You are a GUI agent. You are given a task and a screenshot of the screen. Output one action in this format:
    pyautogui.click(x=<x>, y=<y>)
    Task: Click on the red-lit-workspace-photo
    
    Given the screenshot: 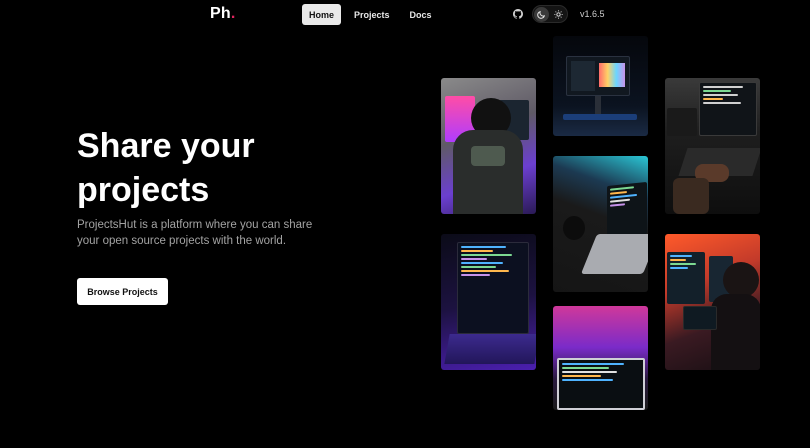 What is the action you would take?
    pyautogui.click(x=712, y=302)
    